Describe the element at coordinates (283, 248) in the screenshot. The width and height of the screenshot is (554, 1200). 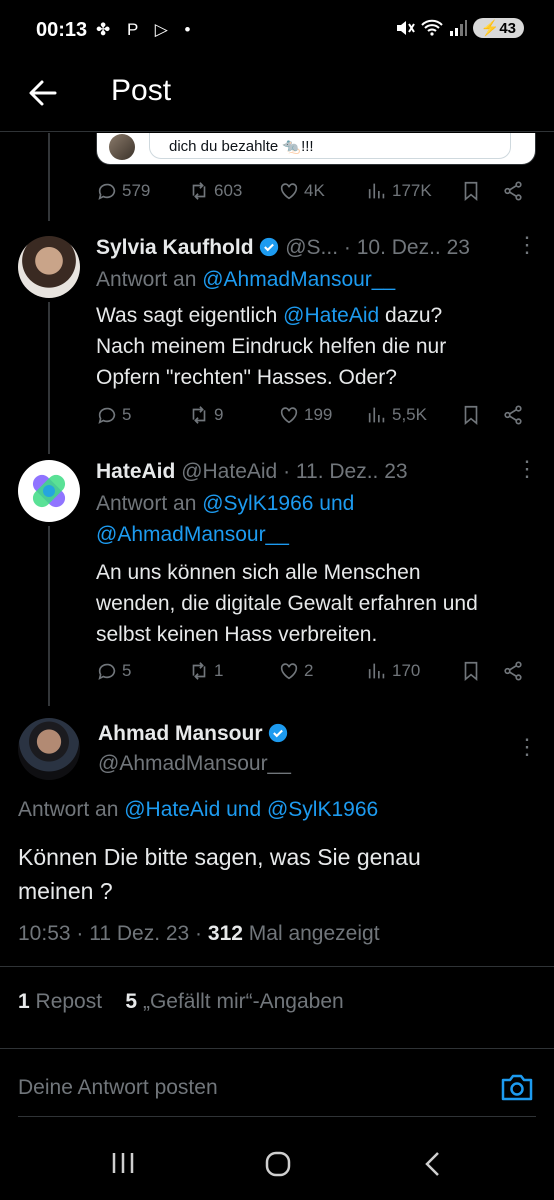
I see `tweet-header: Sylvia Kaufhold @S... · 10. Dez.. 23` at that location.